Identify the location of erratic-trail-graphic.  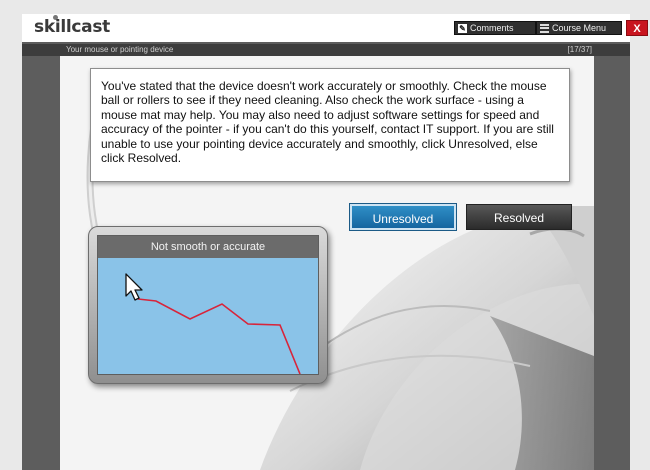
(213, 323).